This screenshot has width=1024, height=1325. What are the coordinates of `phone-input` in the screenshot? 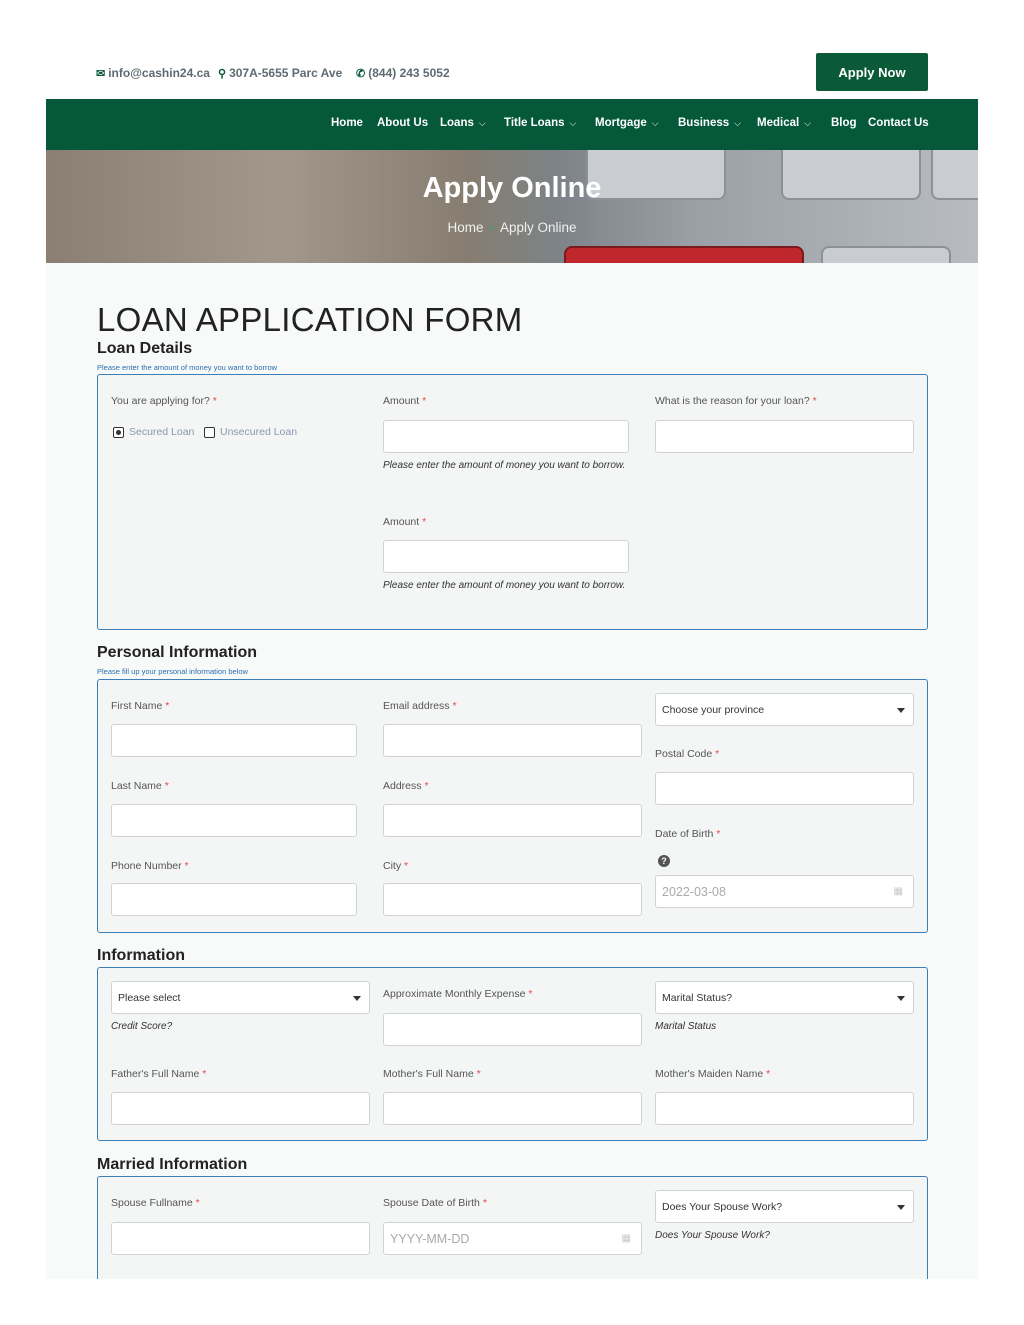 It's located at (234, 899).